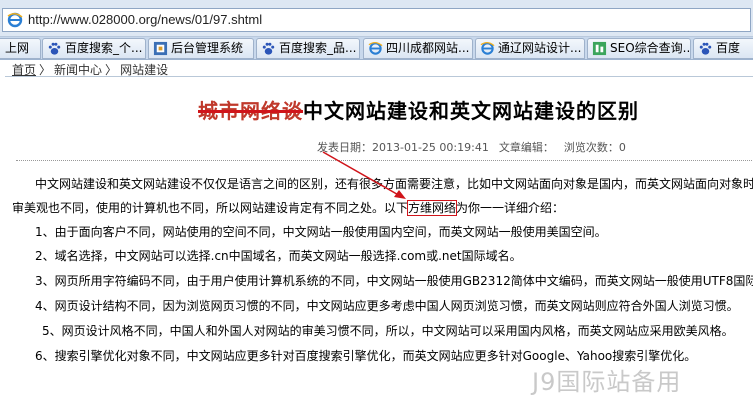 The width and height of the screenshot is (753, 410). I want to click on article-editor: 文章编辑：, so click(526, 147).